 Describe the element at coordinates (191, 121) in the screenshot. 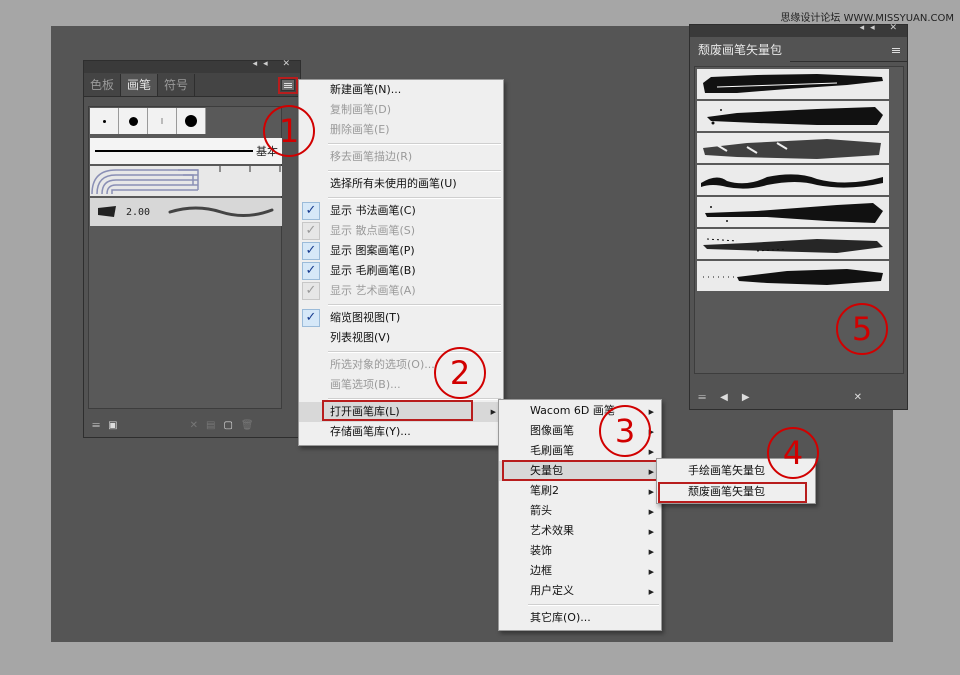

I see `brush-dot-large` at that location.